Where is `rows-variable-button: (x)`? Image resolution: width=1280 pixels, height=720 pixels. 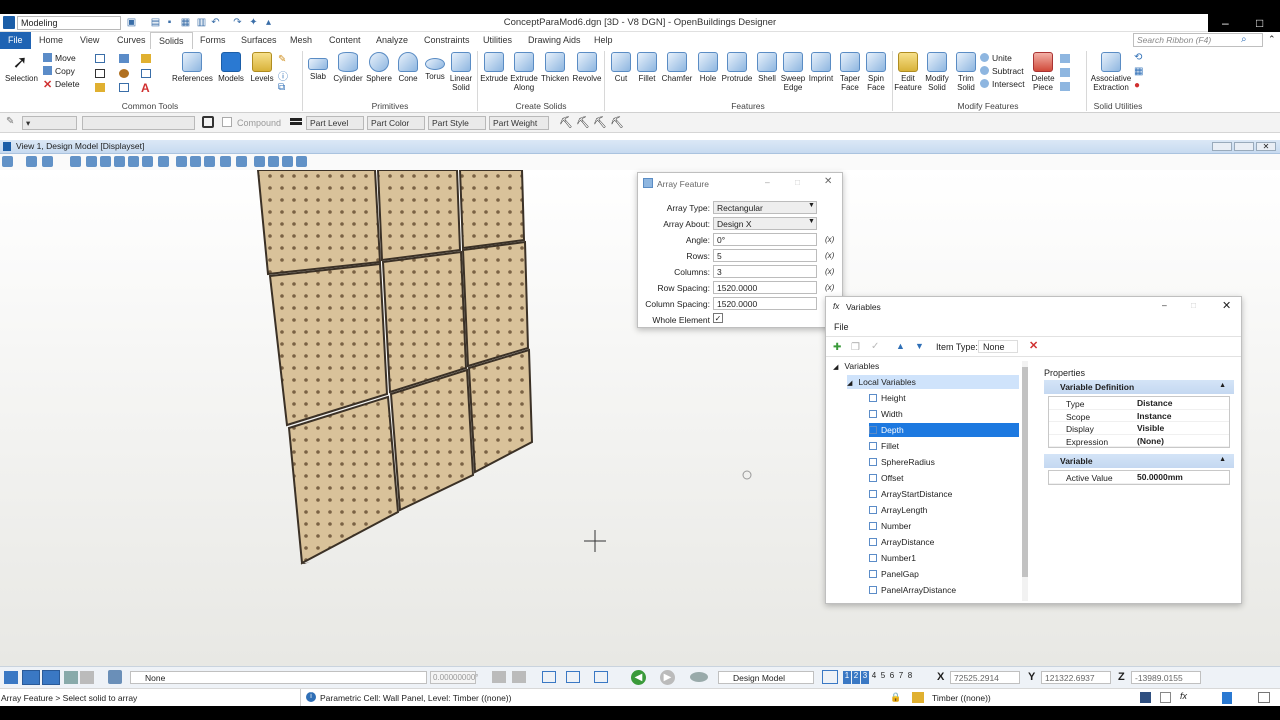
rows-variable-button: (x) is located at coordinates (829, 255).